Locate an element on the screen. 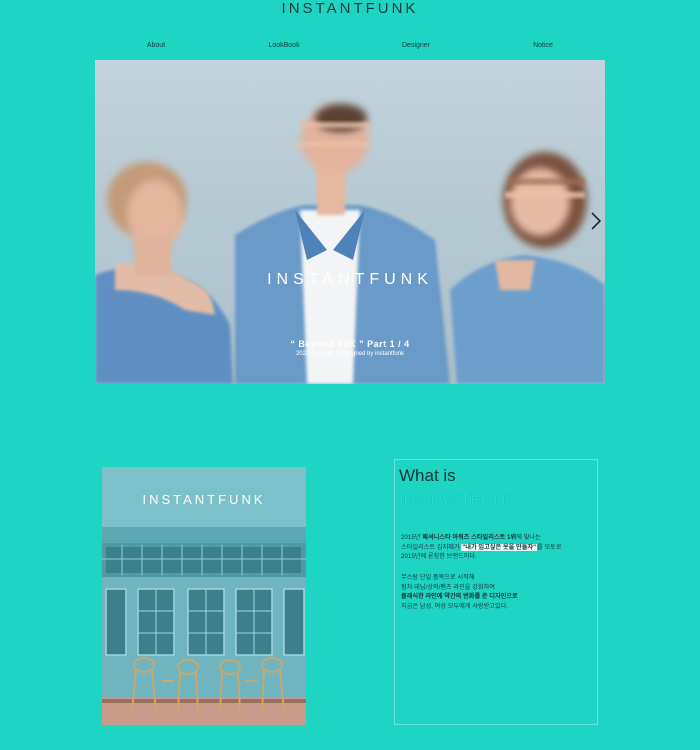 This screenshot has width=700, height=750. about-brand-heading: INSTANTFUNK? is located at coordinates (463, 499).